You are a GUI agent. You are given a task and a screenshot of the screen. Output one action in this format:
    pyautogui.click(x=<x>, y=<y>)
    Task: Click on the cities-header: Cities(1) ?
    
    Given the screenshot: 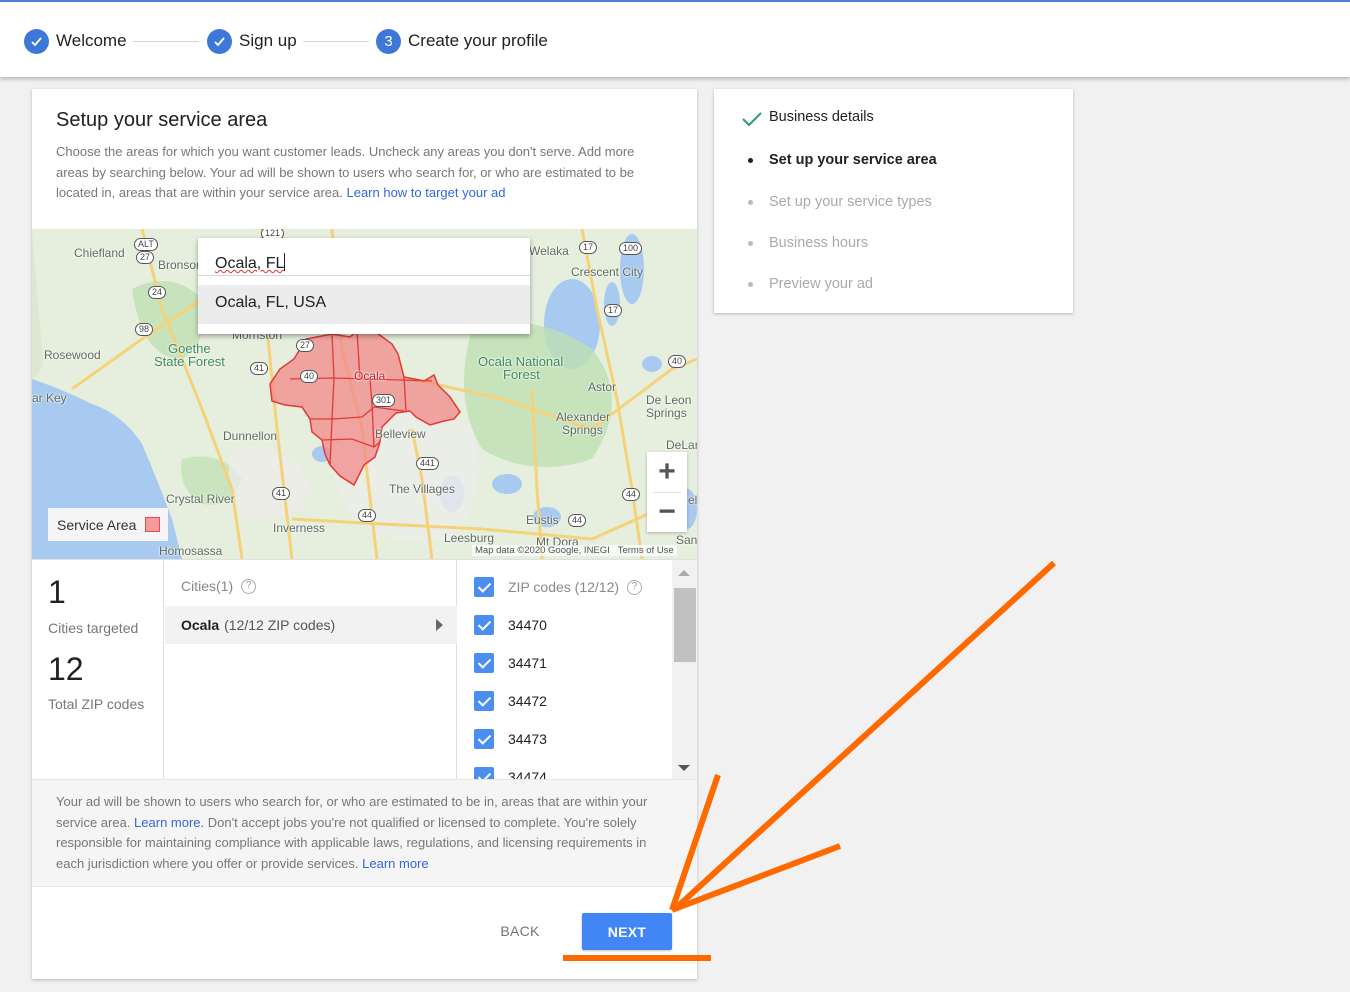 What is the action you would take?
    pyautogui.click(x=219, y=586)
    